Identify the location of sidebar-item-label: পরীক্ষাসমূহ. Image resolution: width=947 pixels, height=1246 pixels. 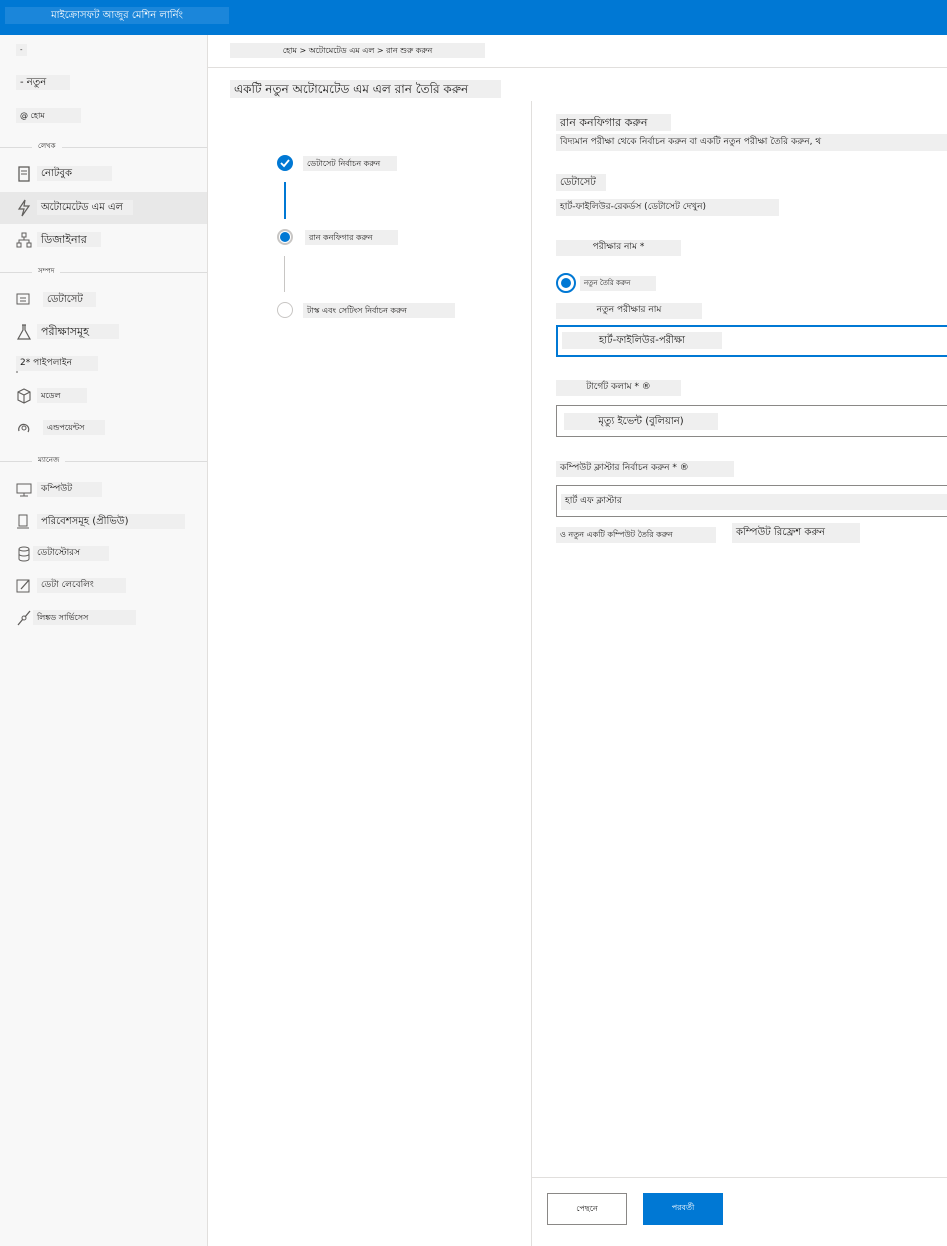
(78, 331).